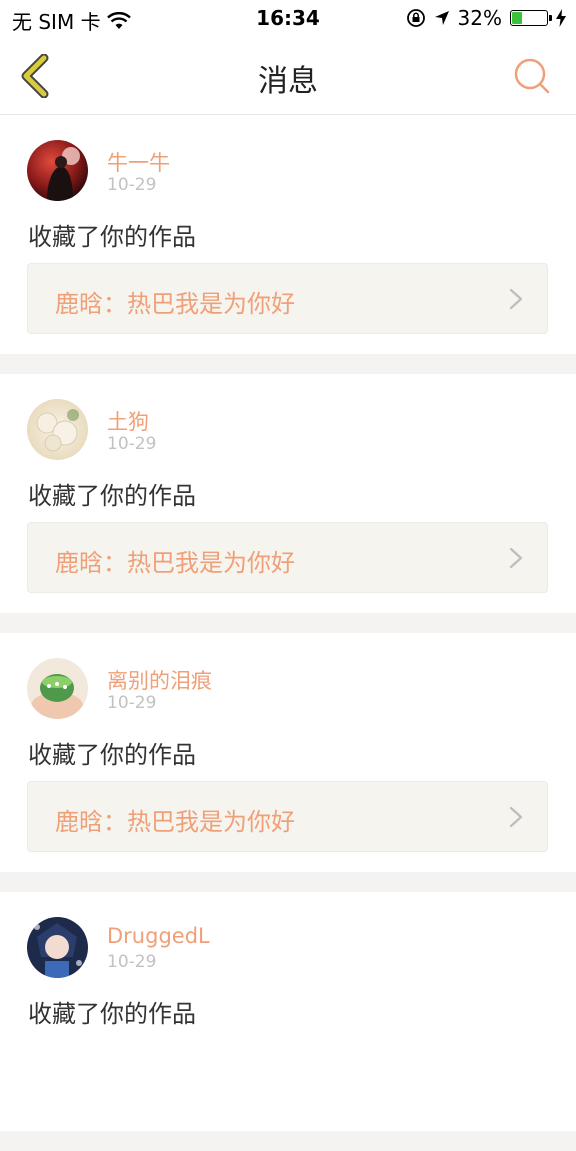 The width and height of the screenshot is (576, 1151). Describe the element at coordinates (415, 18) in the screenshot. I see `lock-rotation-icon` at that location.